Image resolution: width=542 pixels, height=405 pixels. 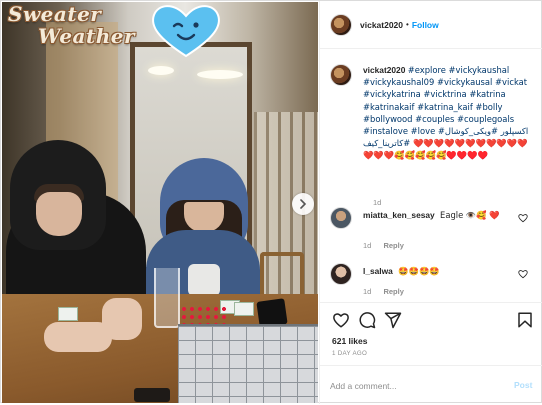 I want to click on caption-time: 1d, so click(x=377, y=202).